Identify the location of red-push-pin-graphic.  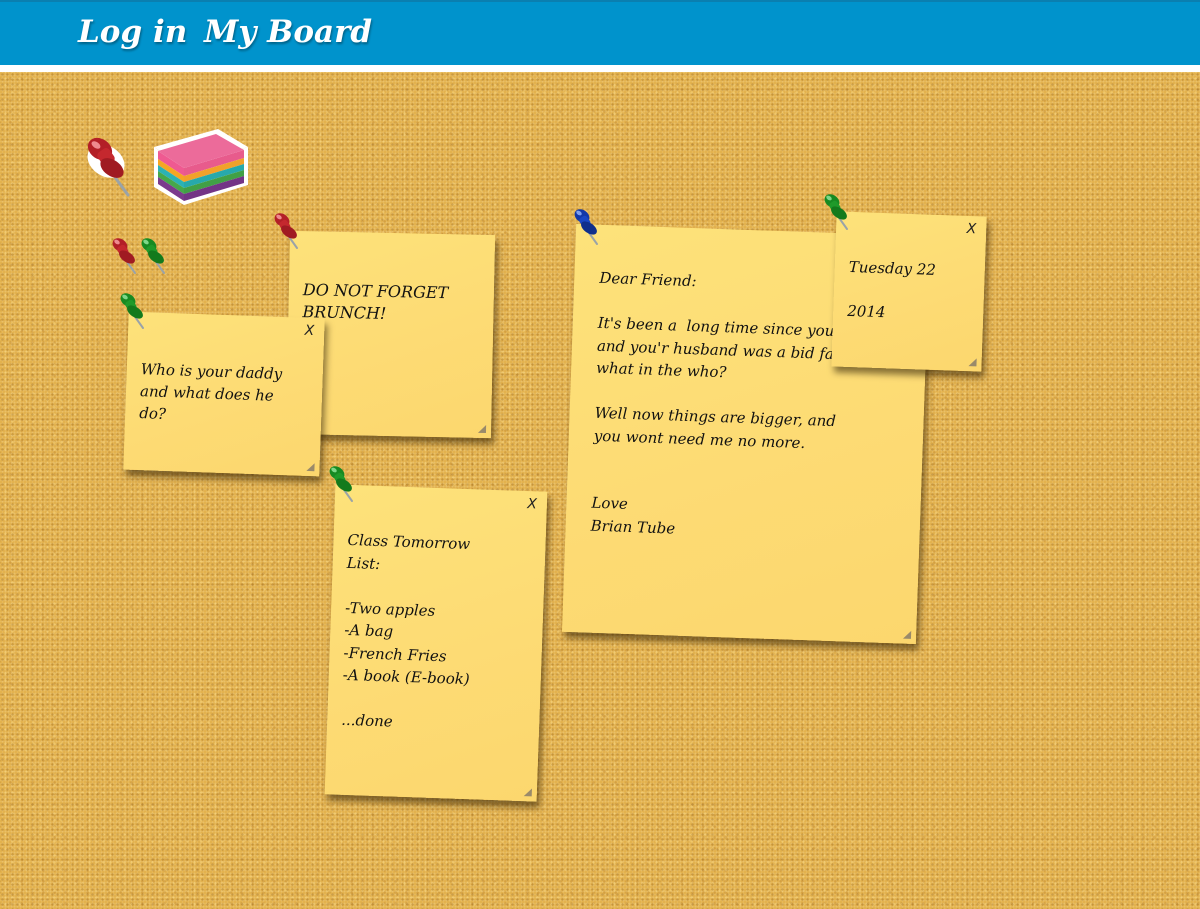
(108, 167).